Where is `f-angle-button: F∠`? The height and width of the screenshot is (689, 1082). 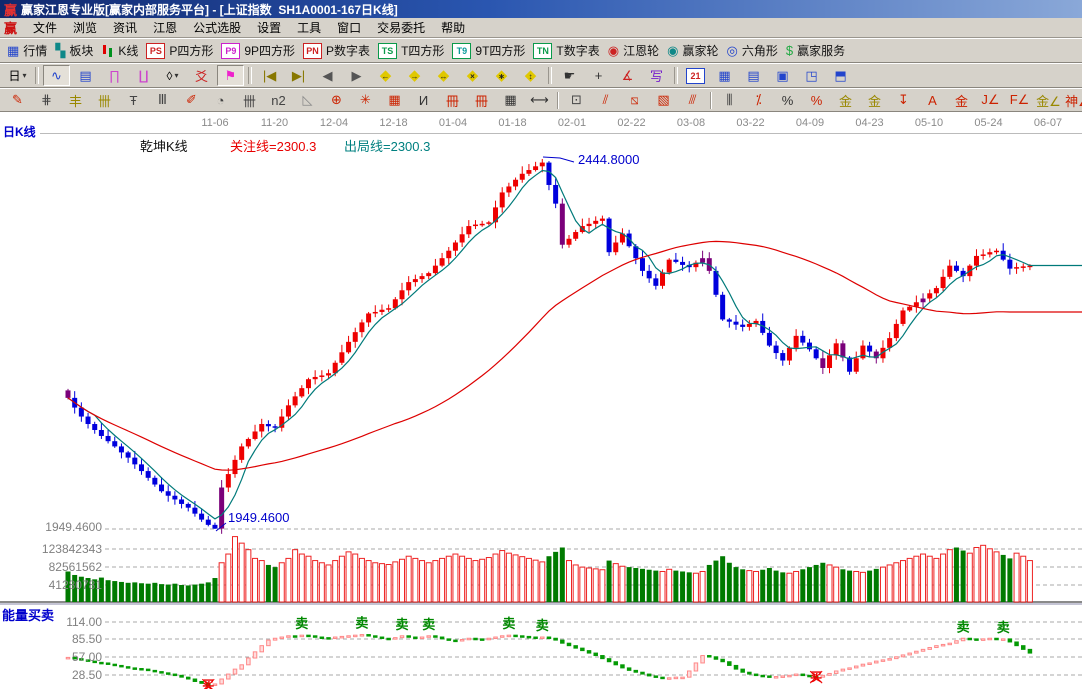 f-angle-button: F∠ is located at coordinates (1019, 100).